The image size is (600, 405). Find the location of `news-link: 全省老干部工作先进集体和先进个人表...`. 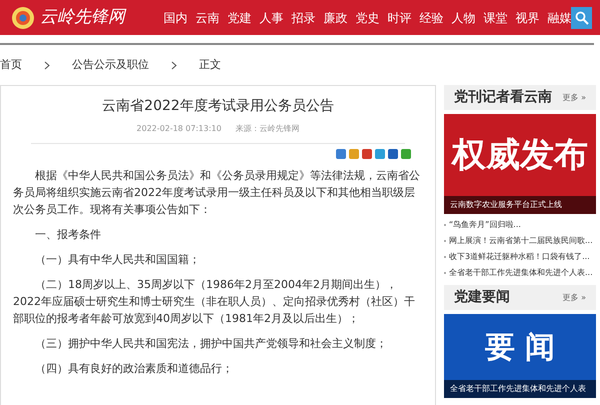

news-link: 全省老干部工作先进集体和先进个人表... is located at coordinates (521, 273).